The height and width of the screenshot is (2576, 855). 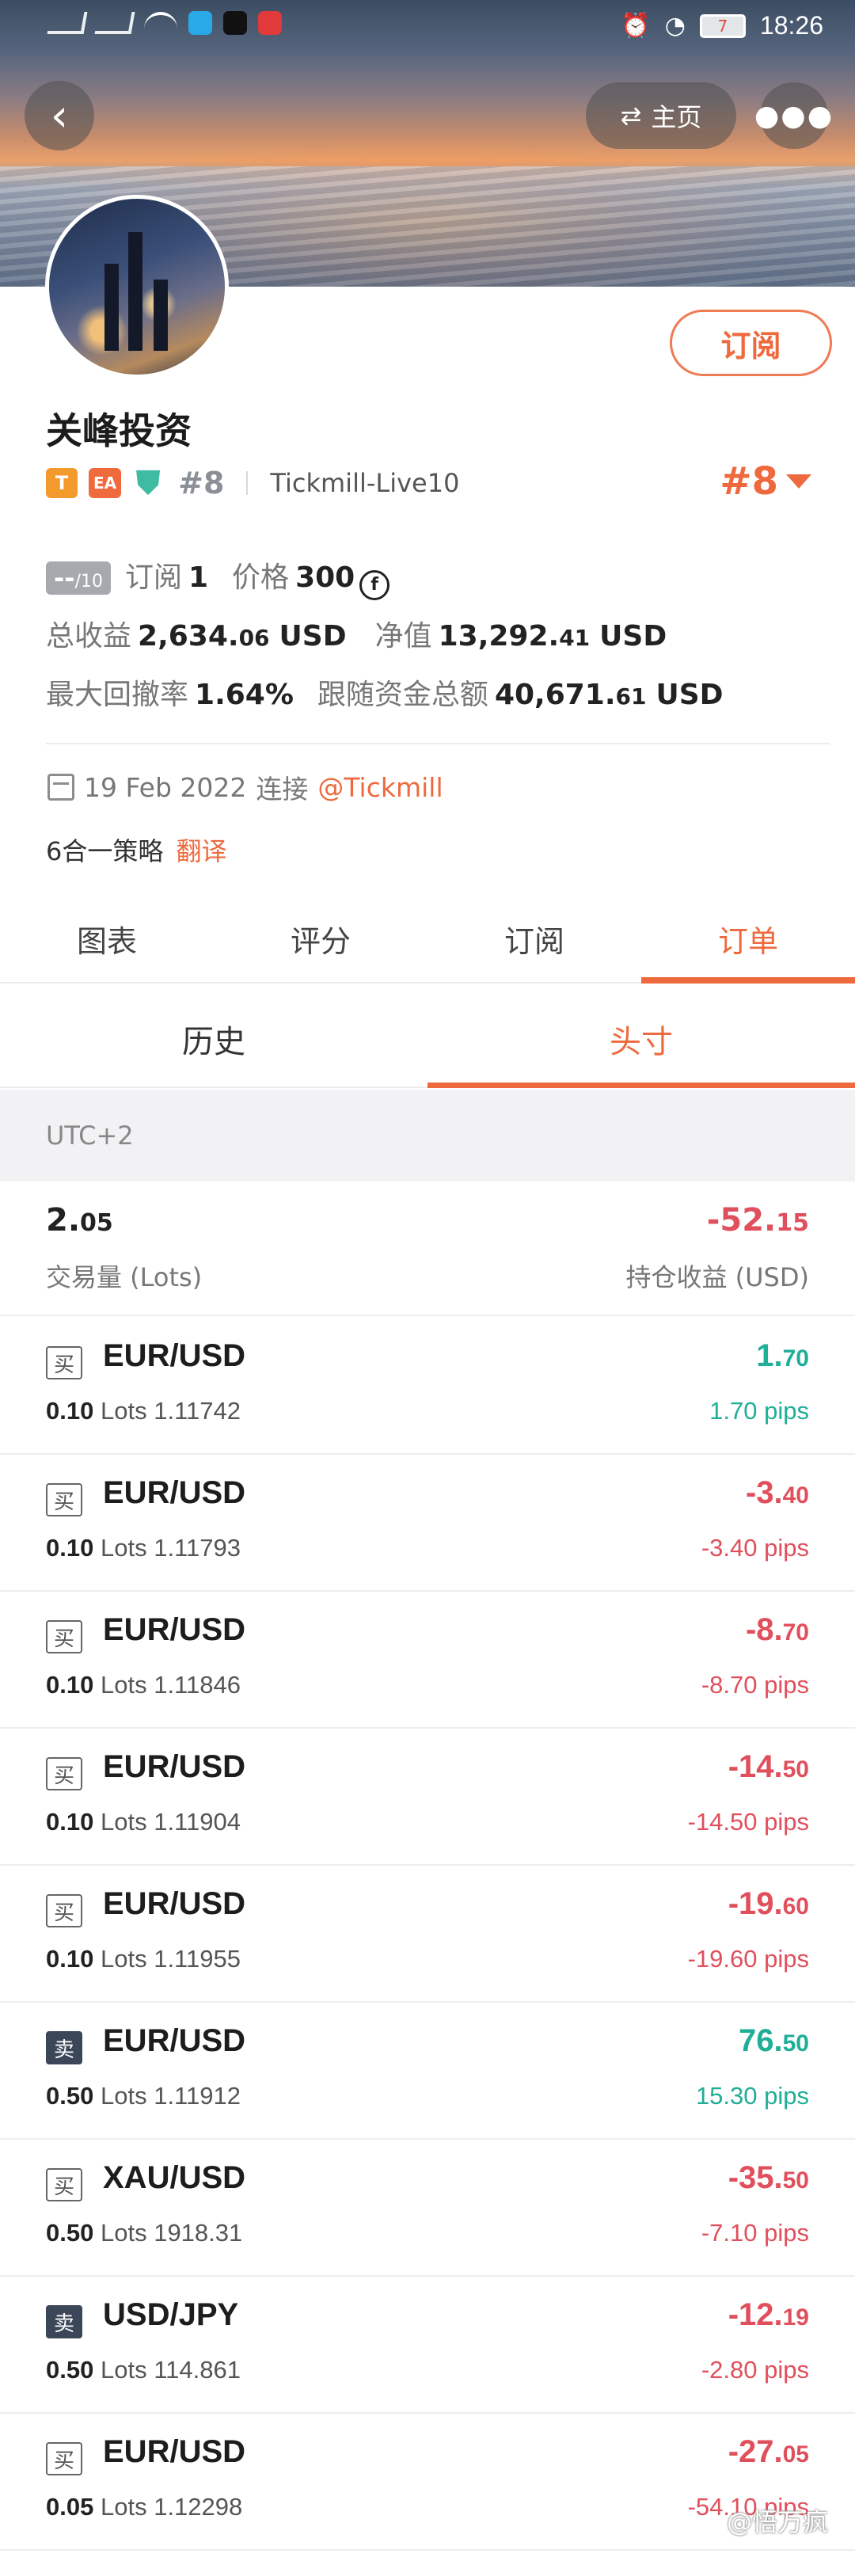 What do you see at coordinates (107, 944) in the screenshot?
I see `tab-chart: 图表` at bounding box center [107, 944].